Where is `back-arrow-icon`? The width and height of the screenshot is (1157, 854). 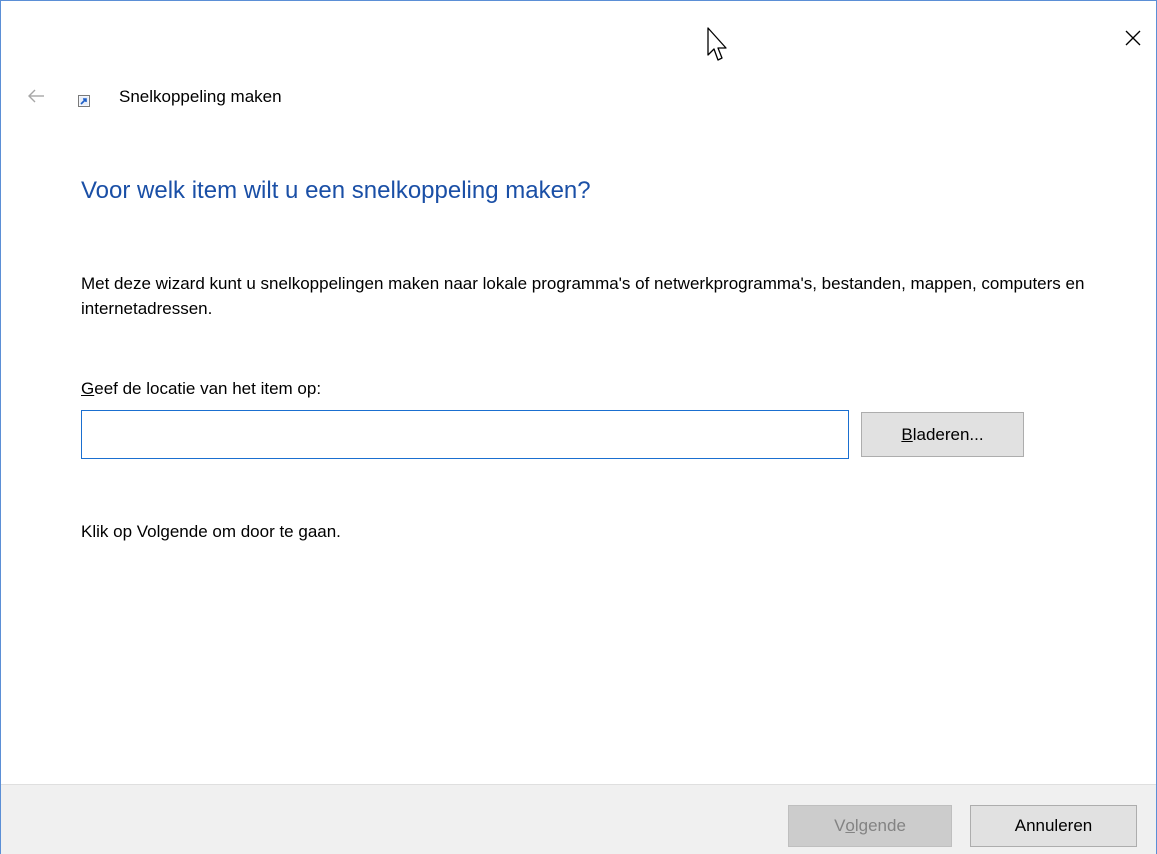 back-arrow-icon is located at coordinates (36, 96).